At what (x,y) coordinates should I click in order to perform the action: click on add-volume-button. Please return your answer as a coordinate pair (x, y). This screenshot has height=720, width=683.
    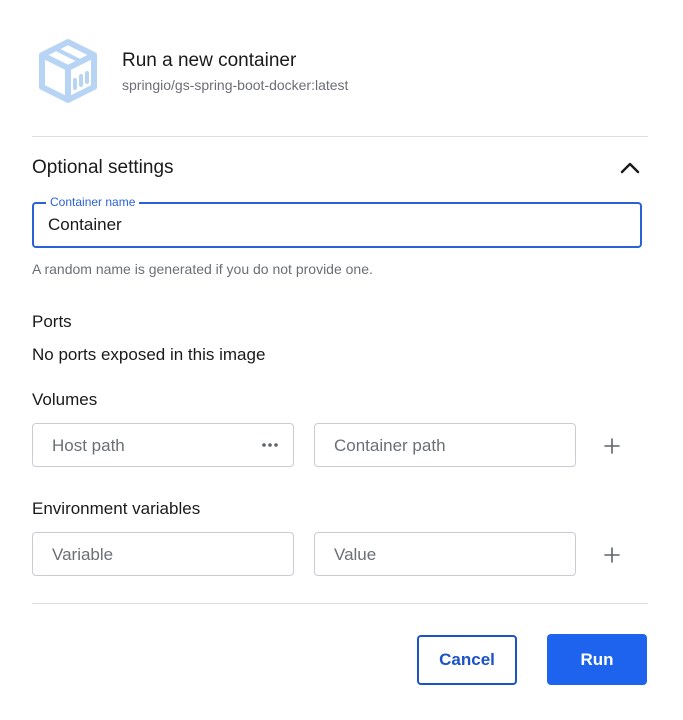
    Looking at the image, I should click on (612, 446).